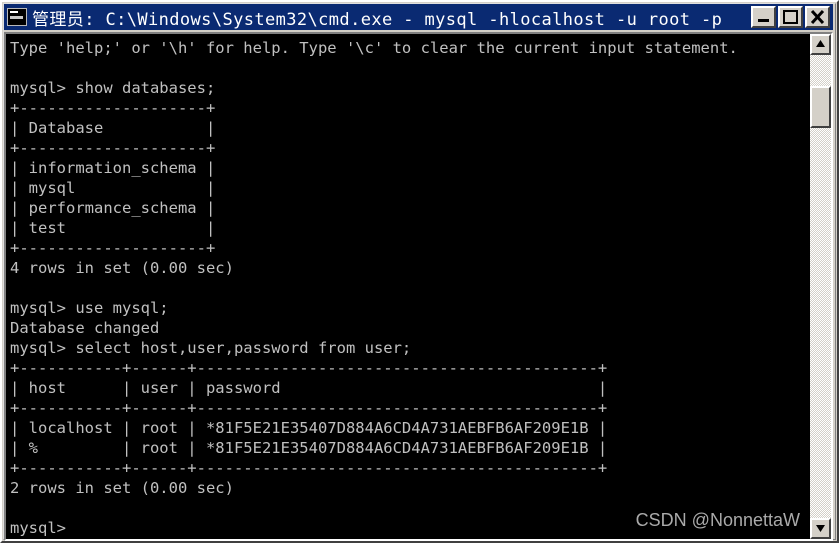 The image size is (839, 543). Describe the element at coordinates (820, 286) in the screenshot. I see `vertical-scrollbar` at that location.